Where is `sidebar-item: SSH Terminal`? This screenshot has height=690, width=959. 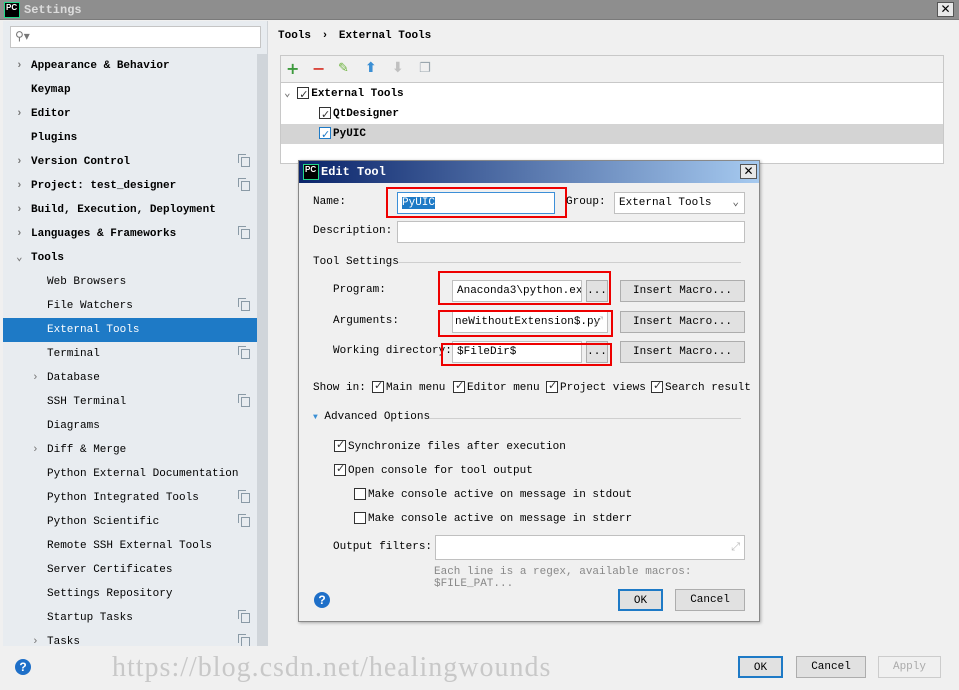 sidebar-item: SSH Terminal is located at coordinates (130, 402).